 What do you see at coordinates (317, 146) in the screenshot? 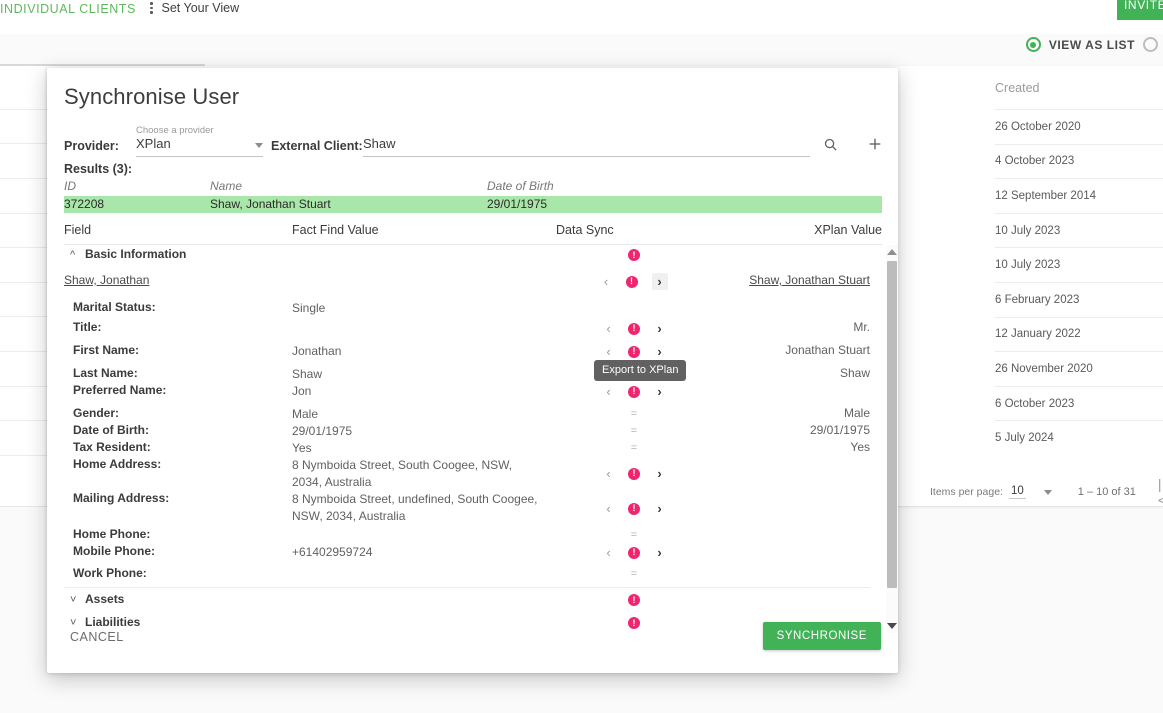
I see `external-client-label: External Client:` at bounding box center [317, 146].